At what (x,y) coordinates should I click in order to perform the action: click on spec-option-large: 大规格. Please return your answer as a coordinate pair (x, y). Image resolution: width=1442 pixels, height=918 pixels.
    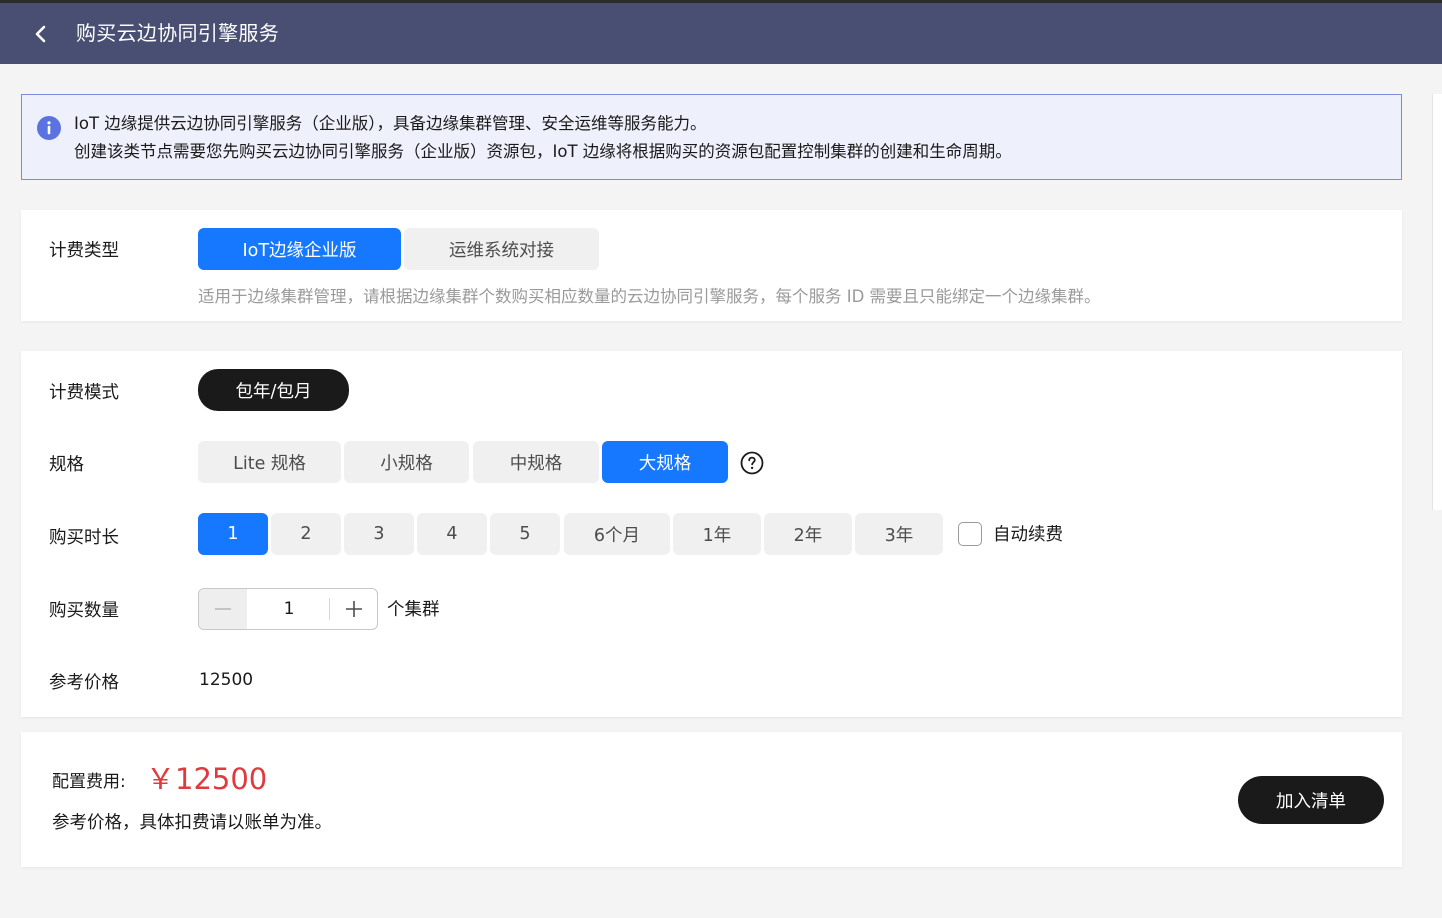
    Looking at the image, I should click on (665, 462).